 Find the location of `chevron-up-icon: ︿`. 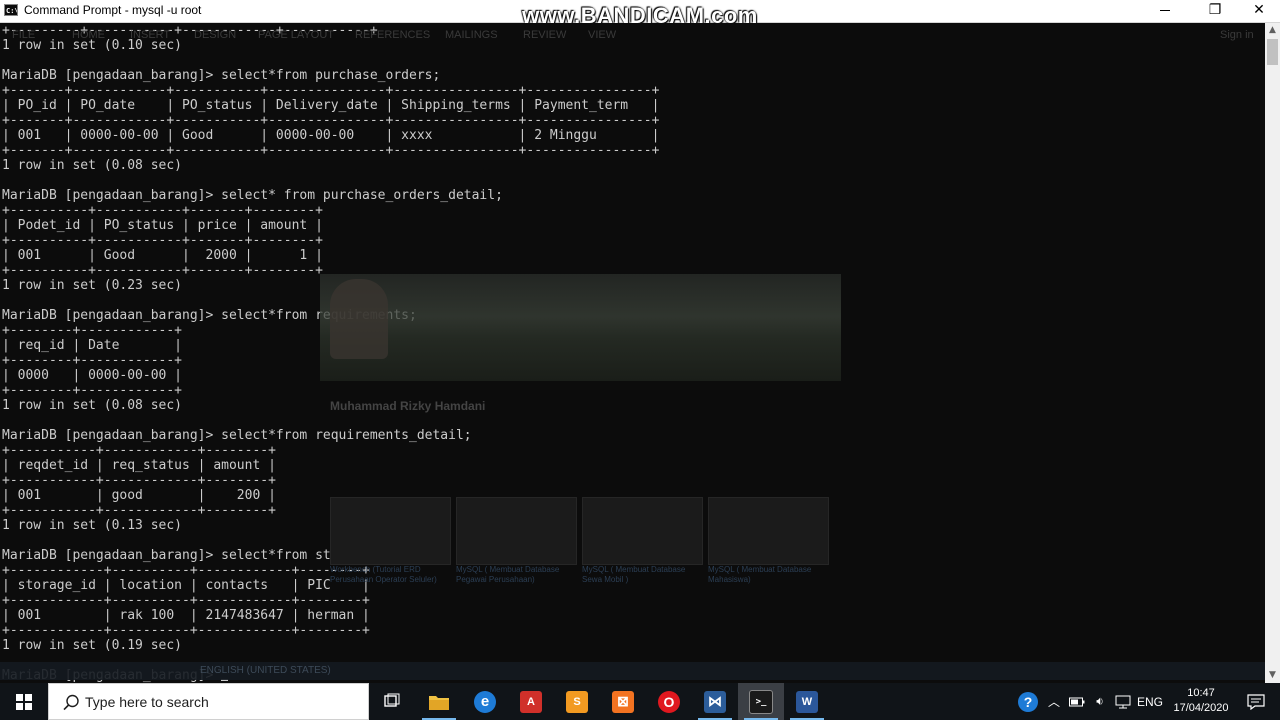

chevron-up-icon: ︿ is located at coordinates (1053, 702).